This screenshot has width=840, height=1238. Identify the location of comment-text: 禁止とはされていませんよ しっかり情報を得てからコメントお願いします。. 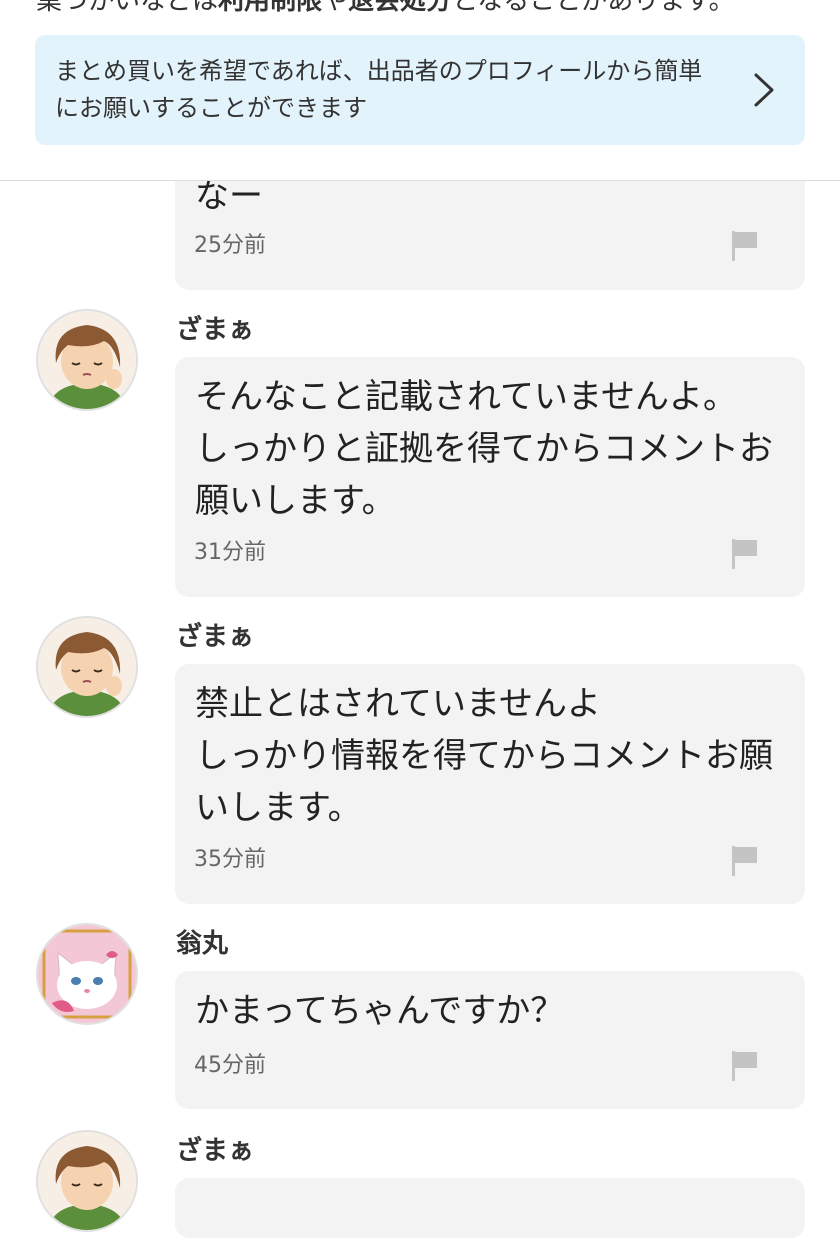
(484, 756).